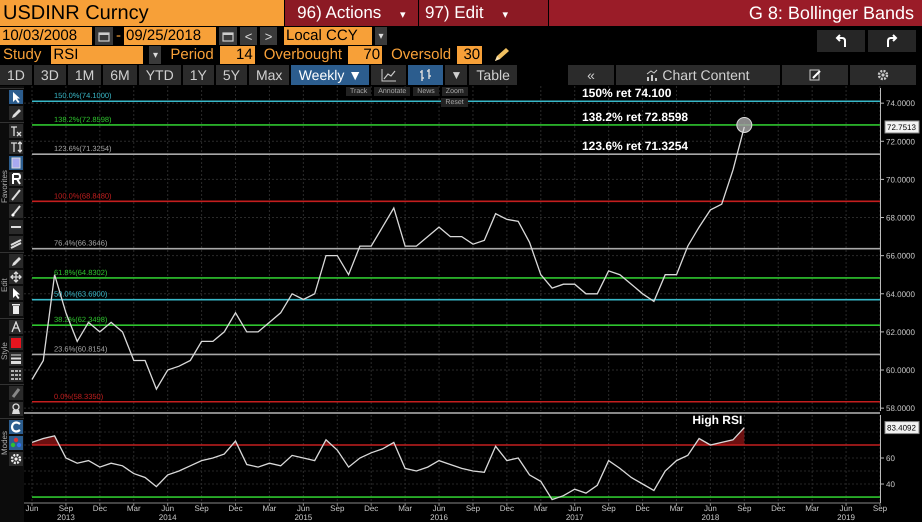  I want to click on cycle-icon, so click(16, 427).